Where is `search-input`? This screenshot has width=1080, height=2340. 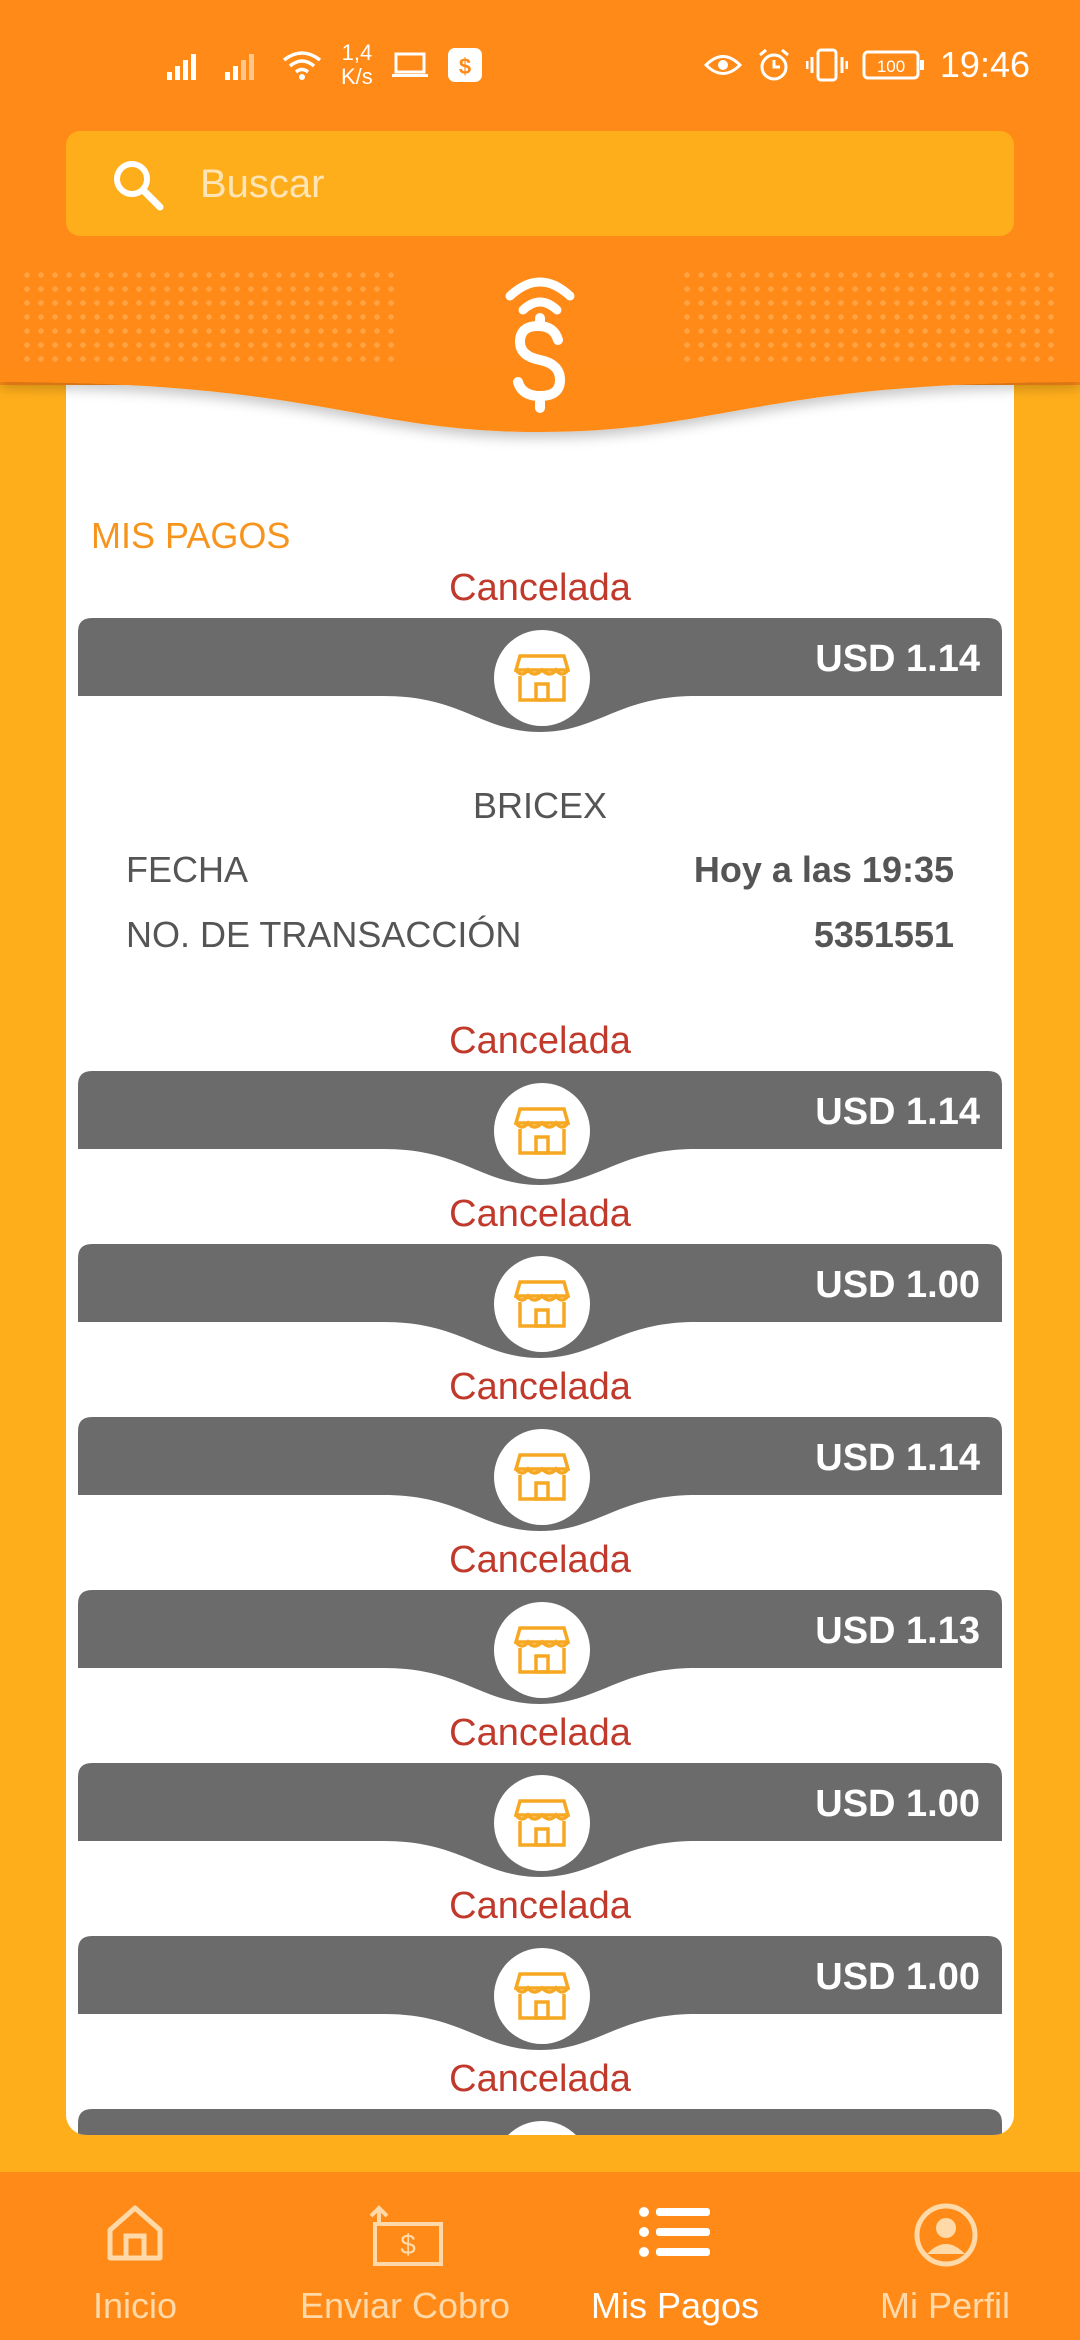 search-input is located at coordinates (590, 184).